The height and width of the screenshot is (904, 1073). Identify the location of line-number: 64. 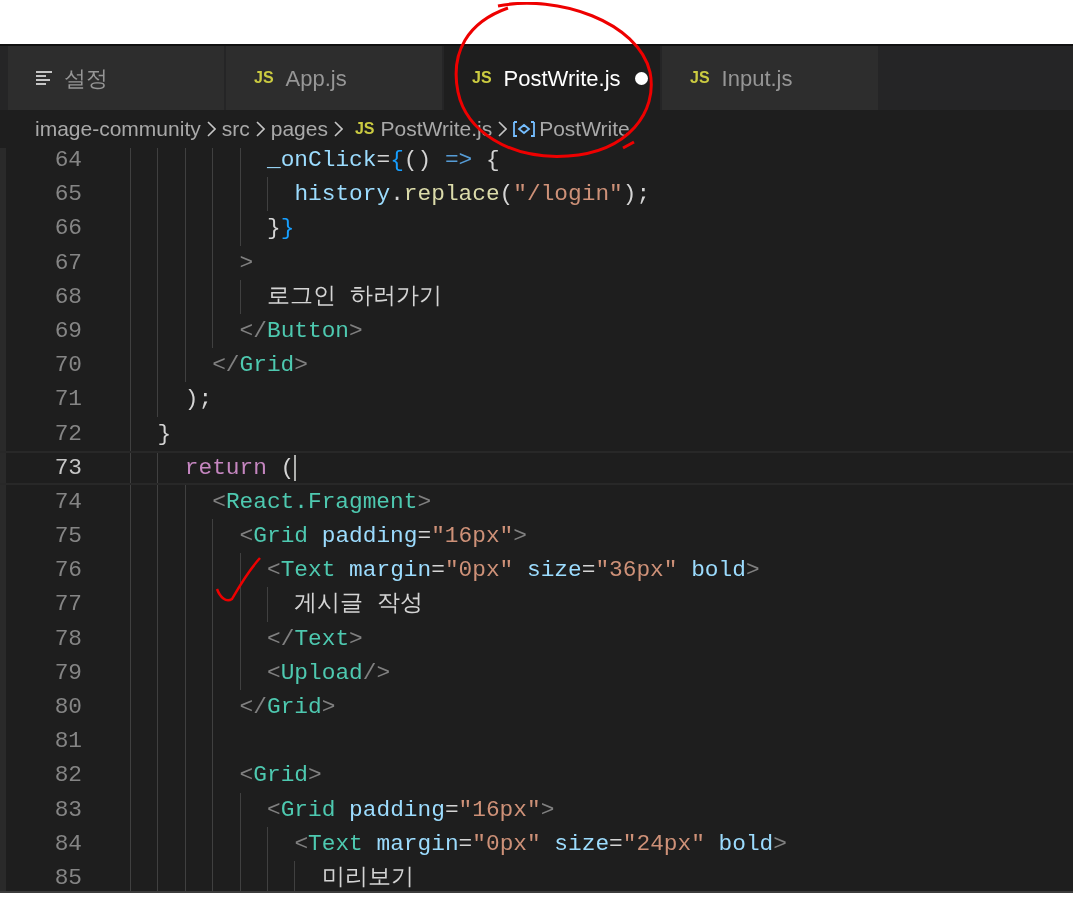
(67, 161).